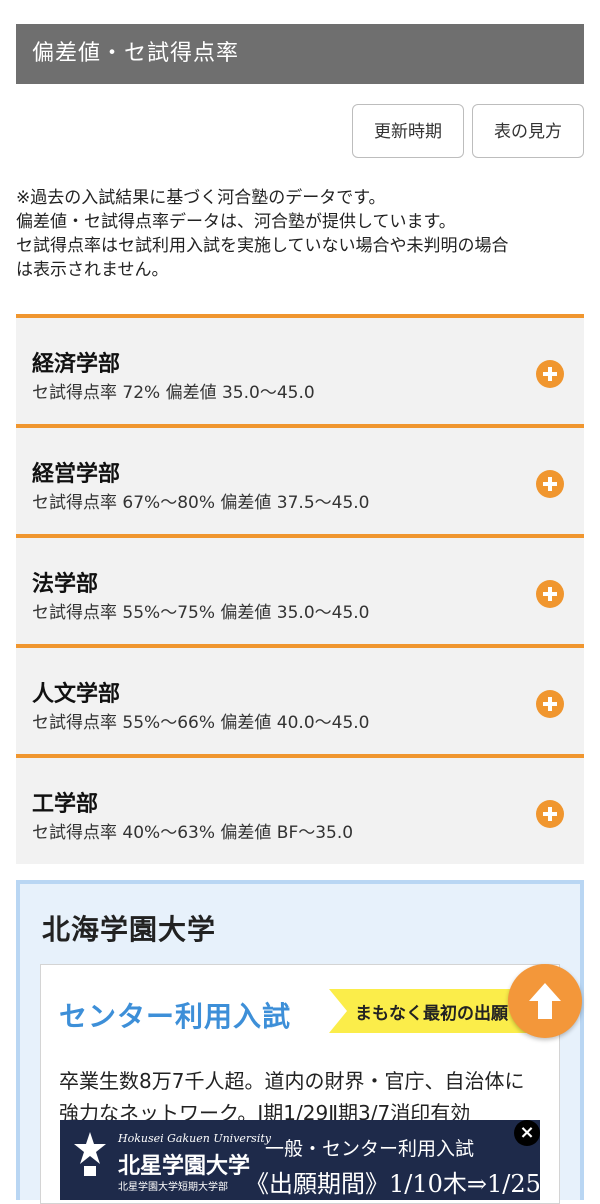 The height and width of the screenshot is (1204, 600). Describe the element at coordinates (300, 479) in the screenshot. I see `faculty-item-management: 経営学部 セ試得点率 67%〜80% 偏差値 37.5〜45.0` at that location.